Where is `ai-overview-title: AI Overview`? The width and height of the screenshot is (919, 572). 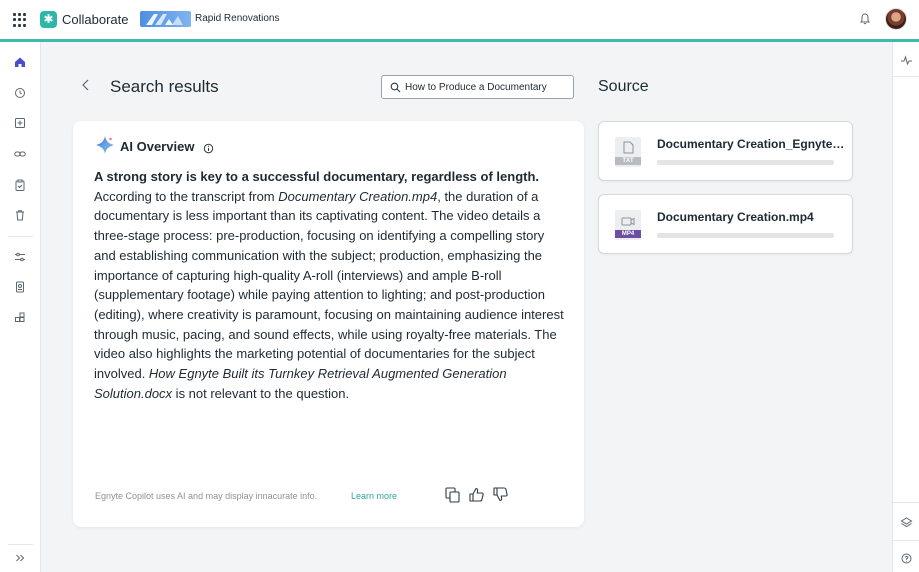
ai-overview-title: AI Overview is located at coordinates (157, 146).